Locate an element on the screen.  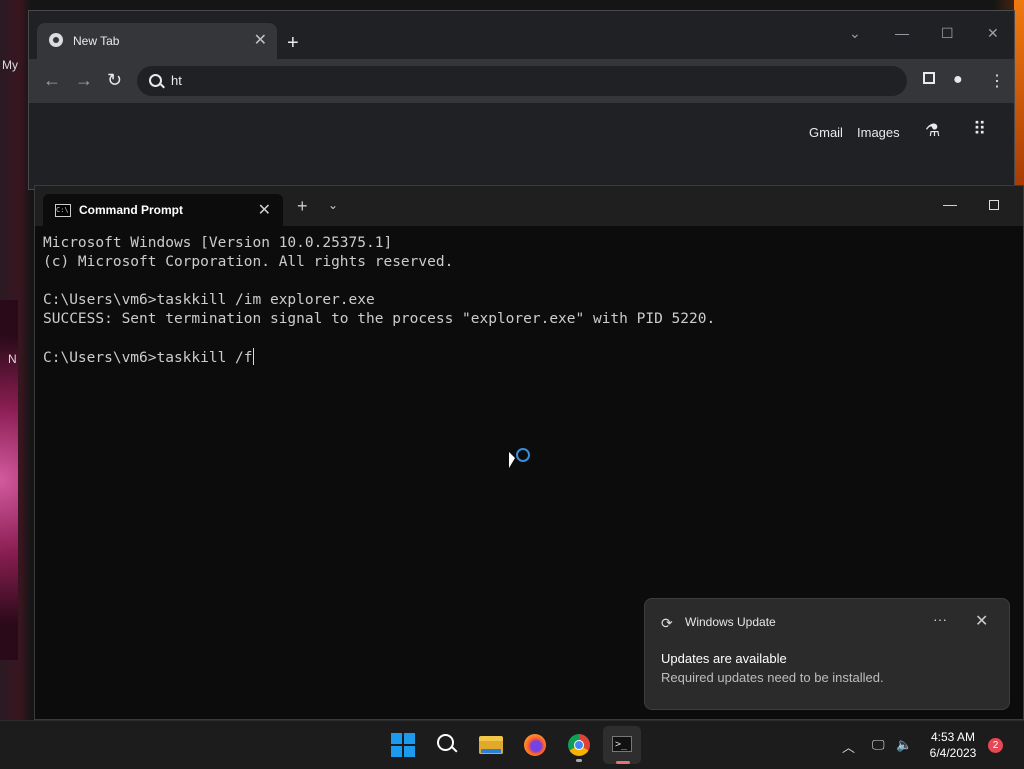
tab-dropdown-icon: ⌄ is located at coordinates (333, 205).